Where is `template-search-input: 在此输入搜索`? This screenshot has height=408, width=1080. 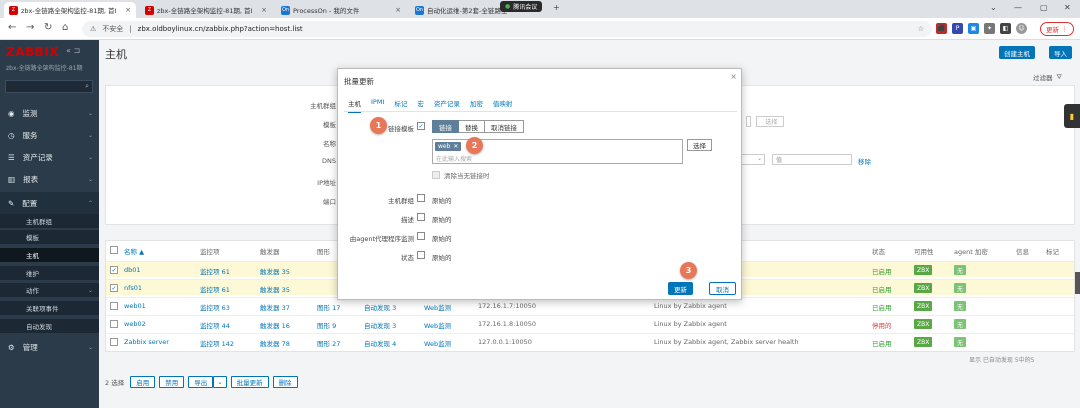
template-search-input: 在此输入搜索 is located at coordinates (454, 158).